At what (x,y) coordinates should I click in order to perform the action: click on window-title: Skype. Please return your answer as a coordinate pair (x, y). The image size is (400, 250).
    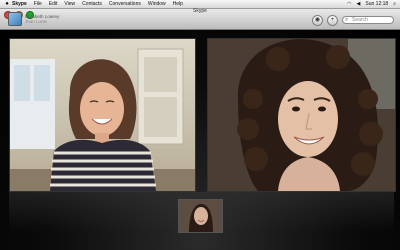
    Looking at the image, I should click on (200, 11).